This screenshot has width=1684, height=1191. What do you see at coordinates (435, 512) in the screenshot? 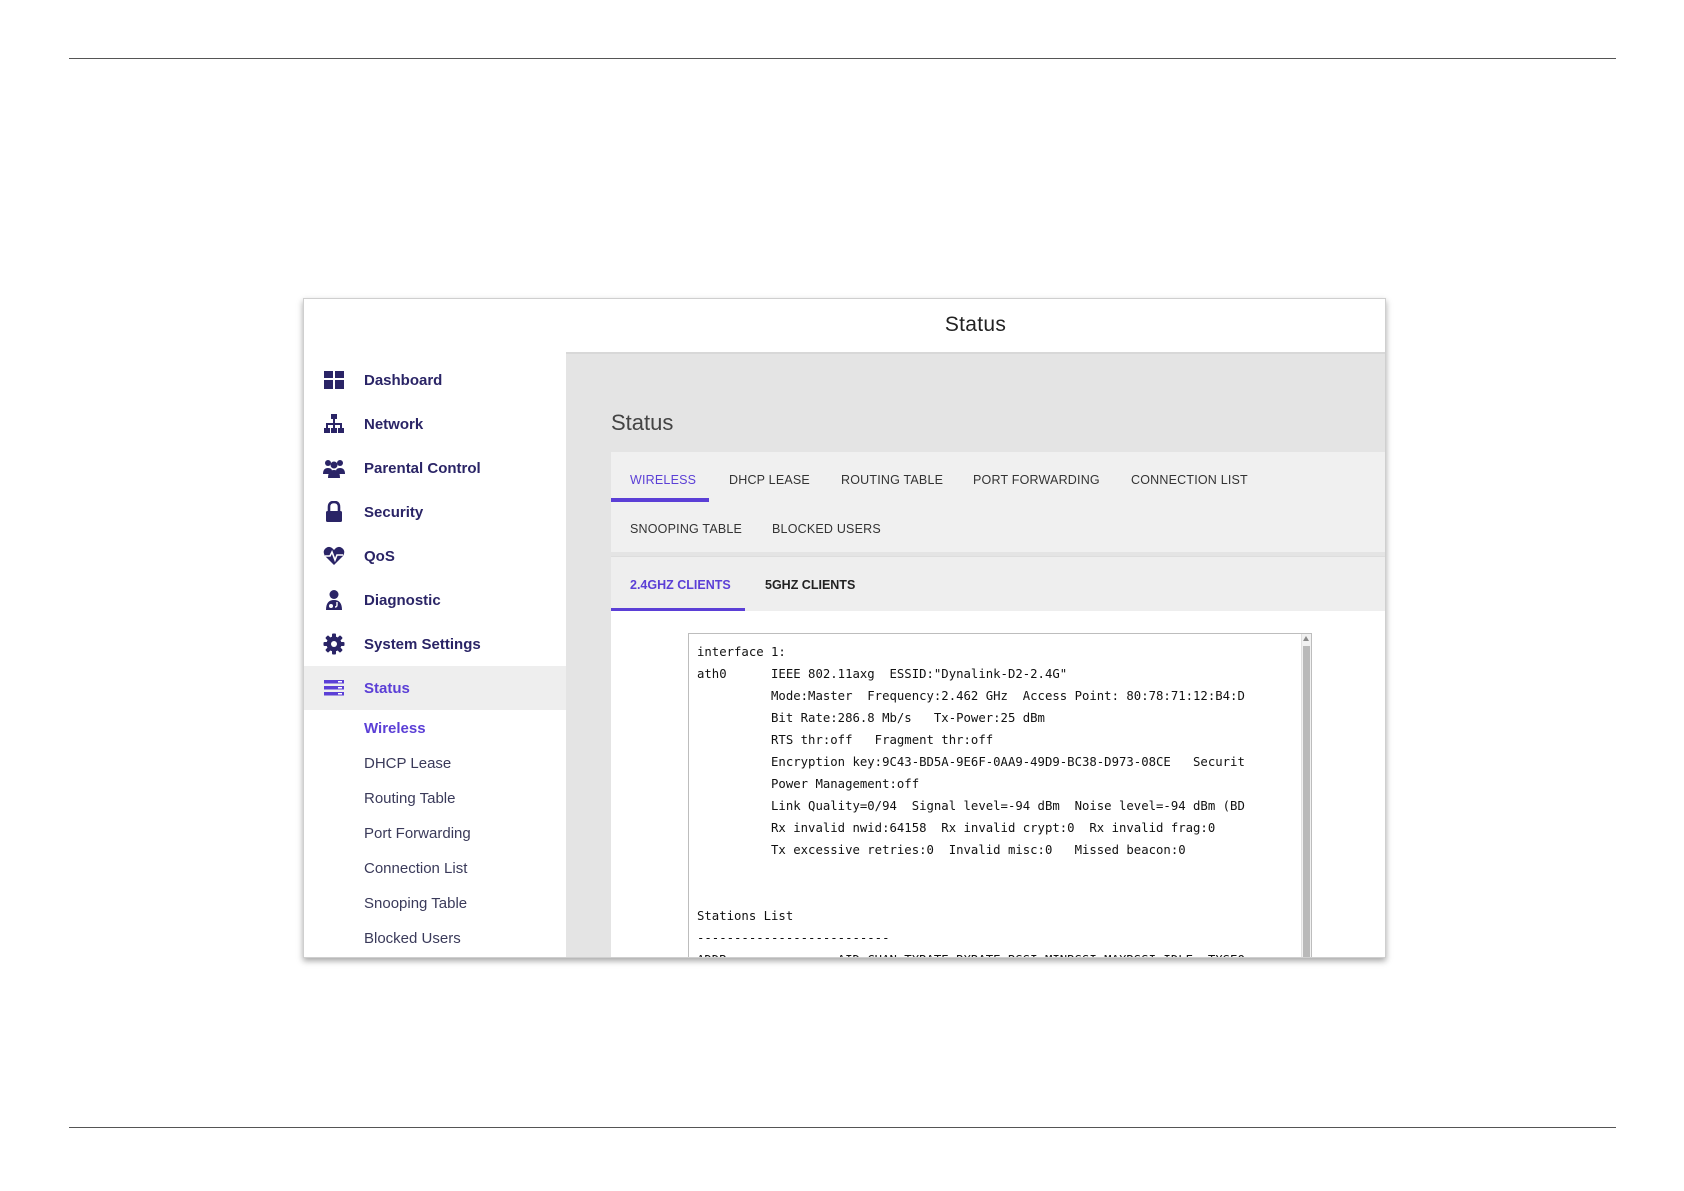
I see `sidebar-item-security: Security` at bounding box center [435, 512].